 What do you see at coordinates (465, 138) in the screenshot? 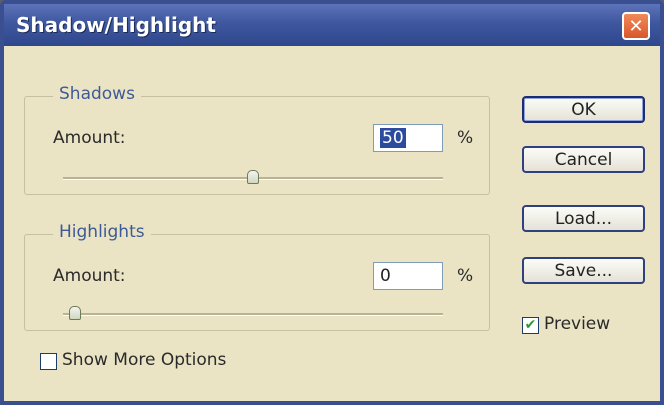
I see `shadows-percent-label: %` at bounding box center [465, 138].